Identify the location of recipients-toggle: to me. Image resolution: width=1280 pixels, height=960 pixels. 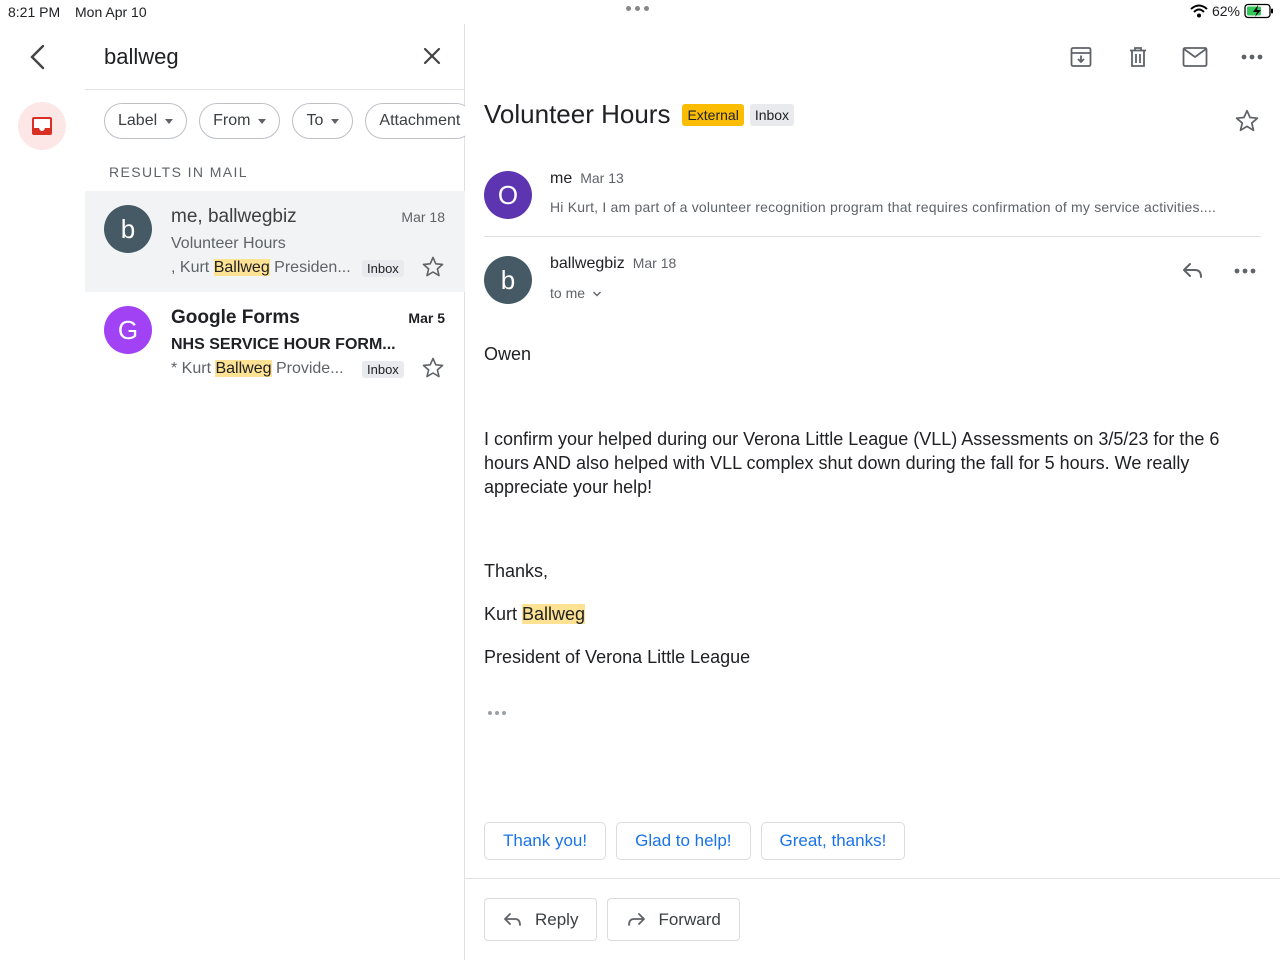
(576, 293).